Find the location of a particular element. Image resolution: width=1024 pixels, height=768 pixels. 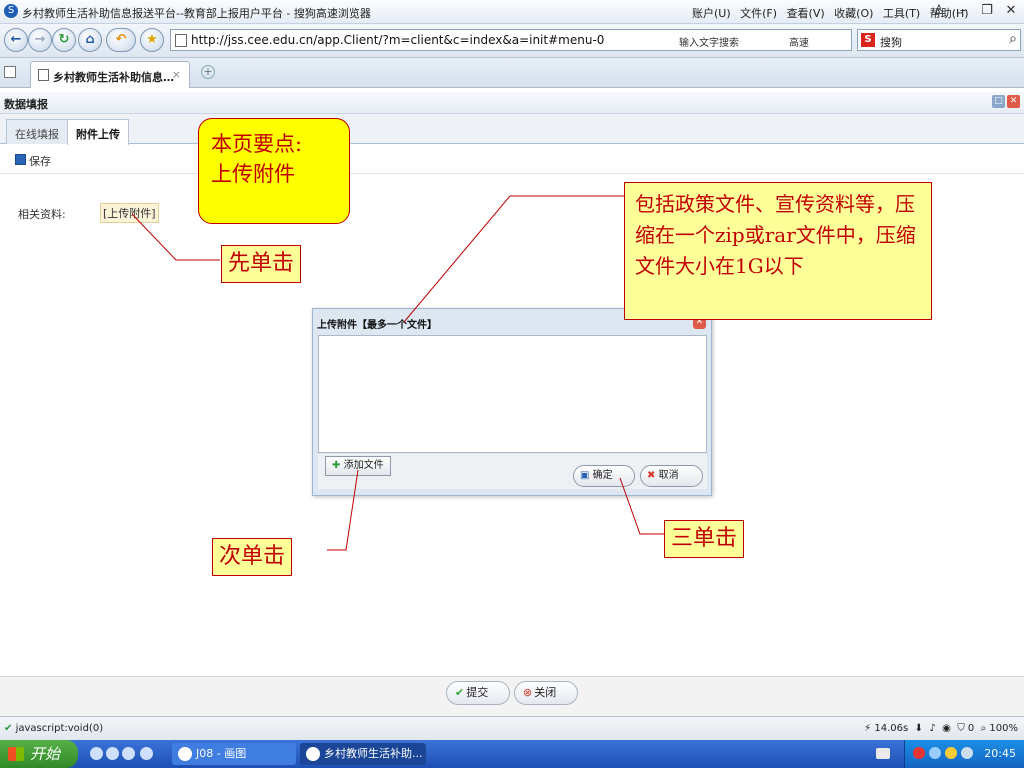

bottom-action-bar is located at coordinates (512, 696).